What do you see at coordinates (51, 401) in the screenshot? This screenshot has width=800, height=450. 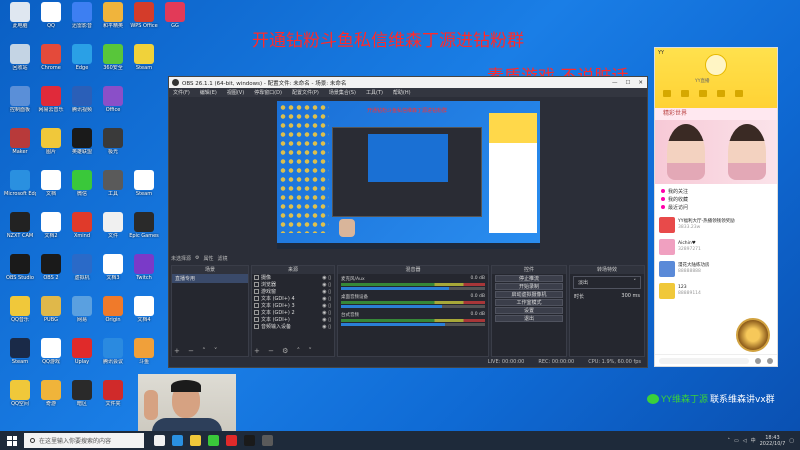 I see `desktop-icon: 奇游` at bounding box center [51, 401].